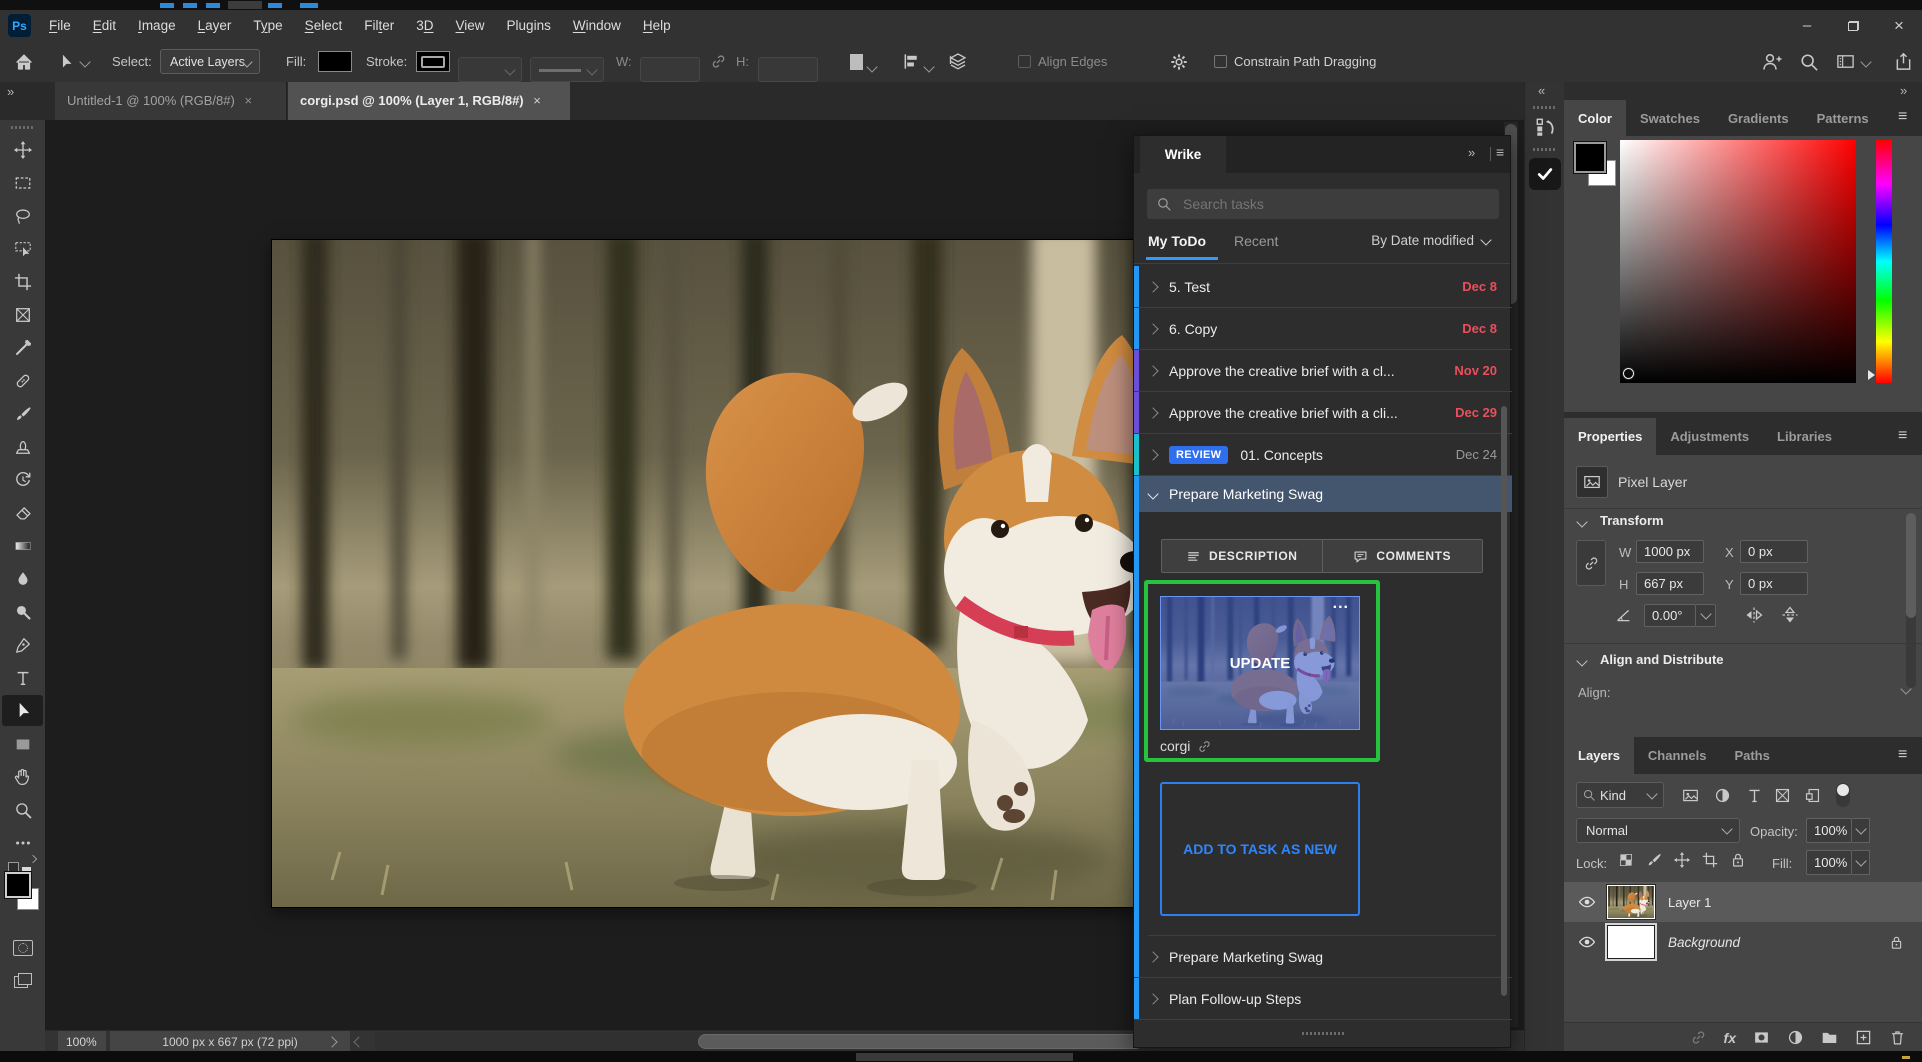 The width and height of the screenshot is (1922, 1062). Describe the element at coordinates (1670, 583) in the screenshot. I see `height-field: 667 px` at that location.